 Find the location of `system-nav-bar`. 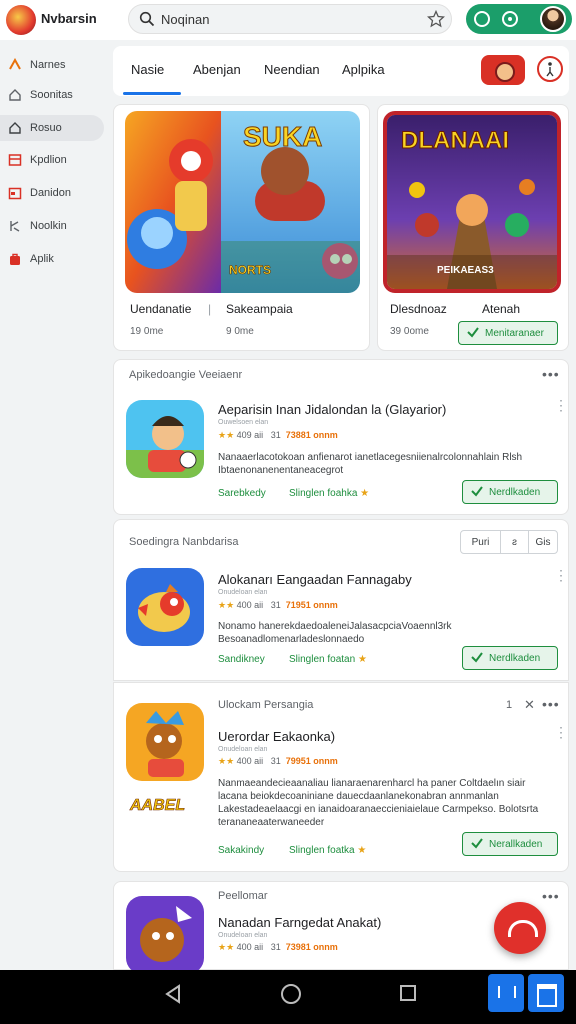

system-nav-bar is located at coordinates (288, 997).